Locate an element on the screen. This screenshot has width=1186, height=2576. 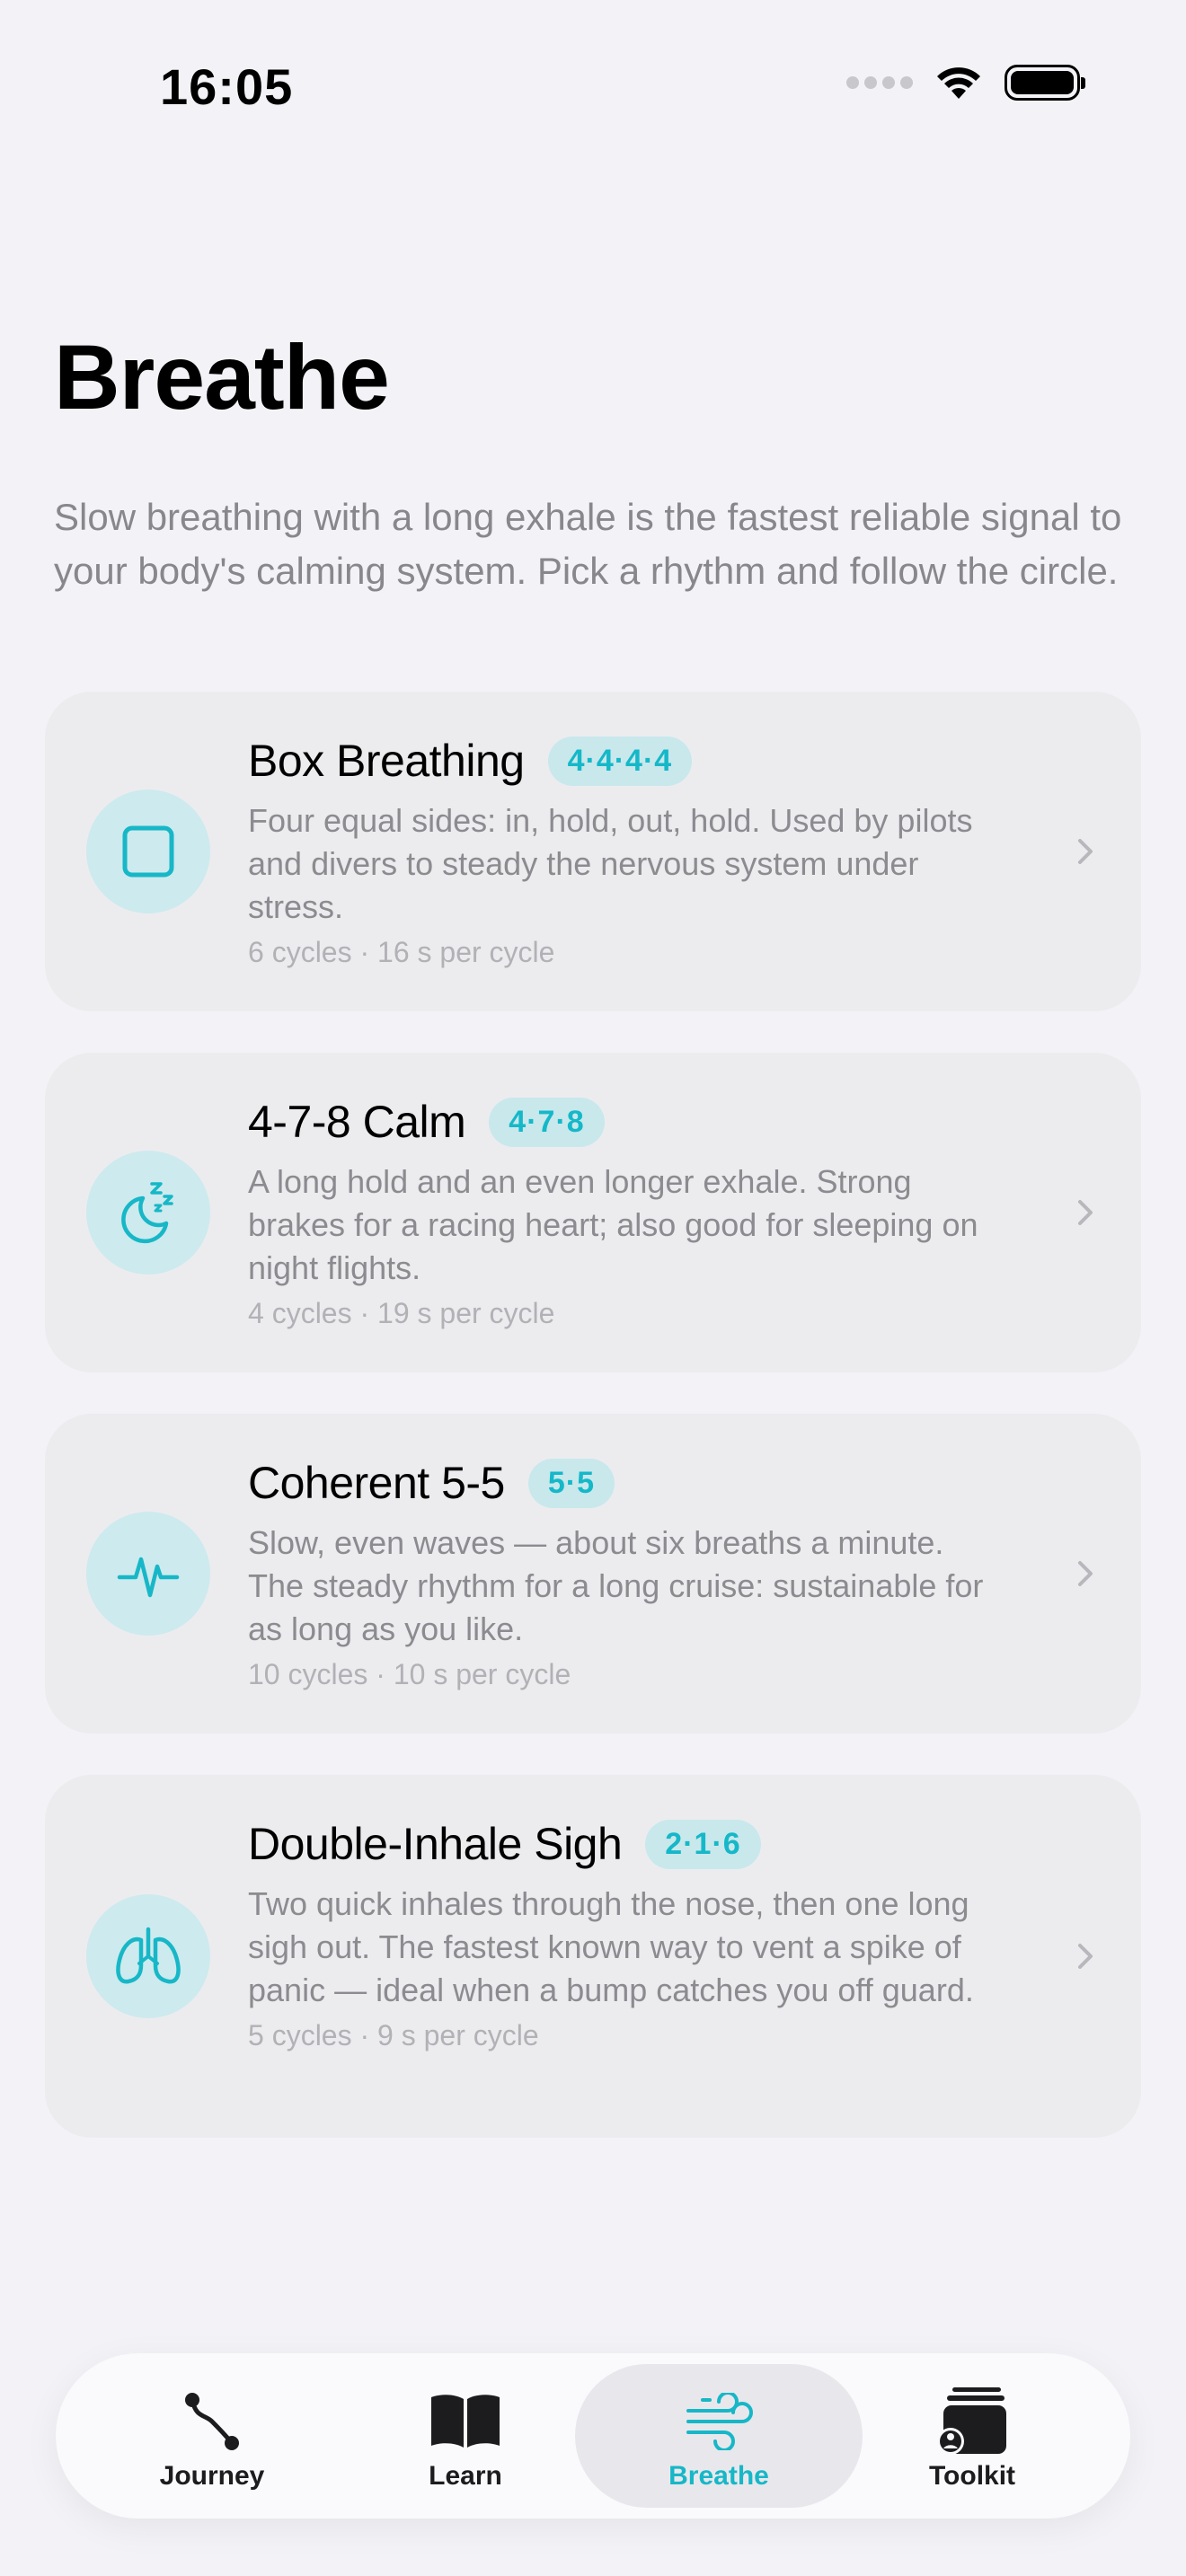
tab-learn: Learn is located at coordinates (465, 2436).